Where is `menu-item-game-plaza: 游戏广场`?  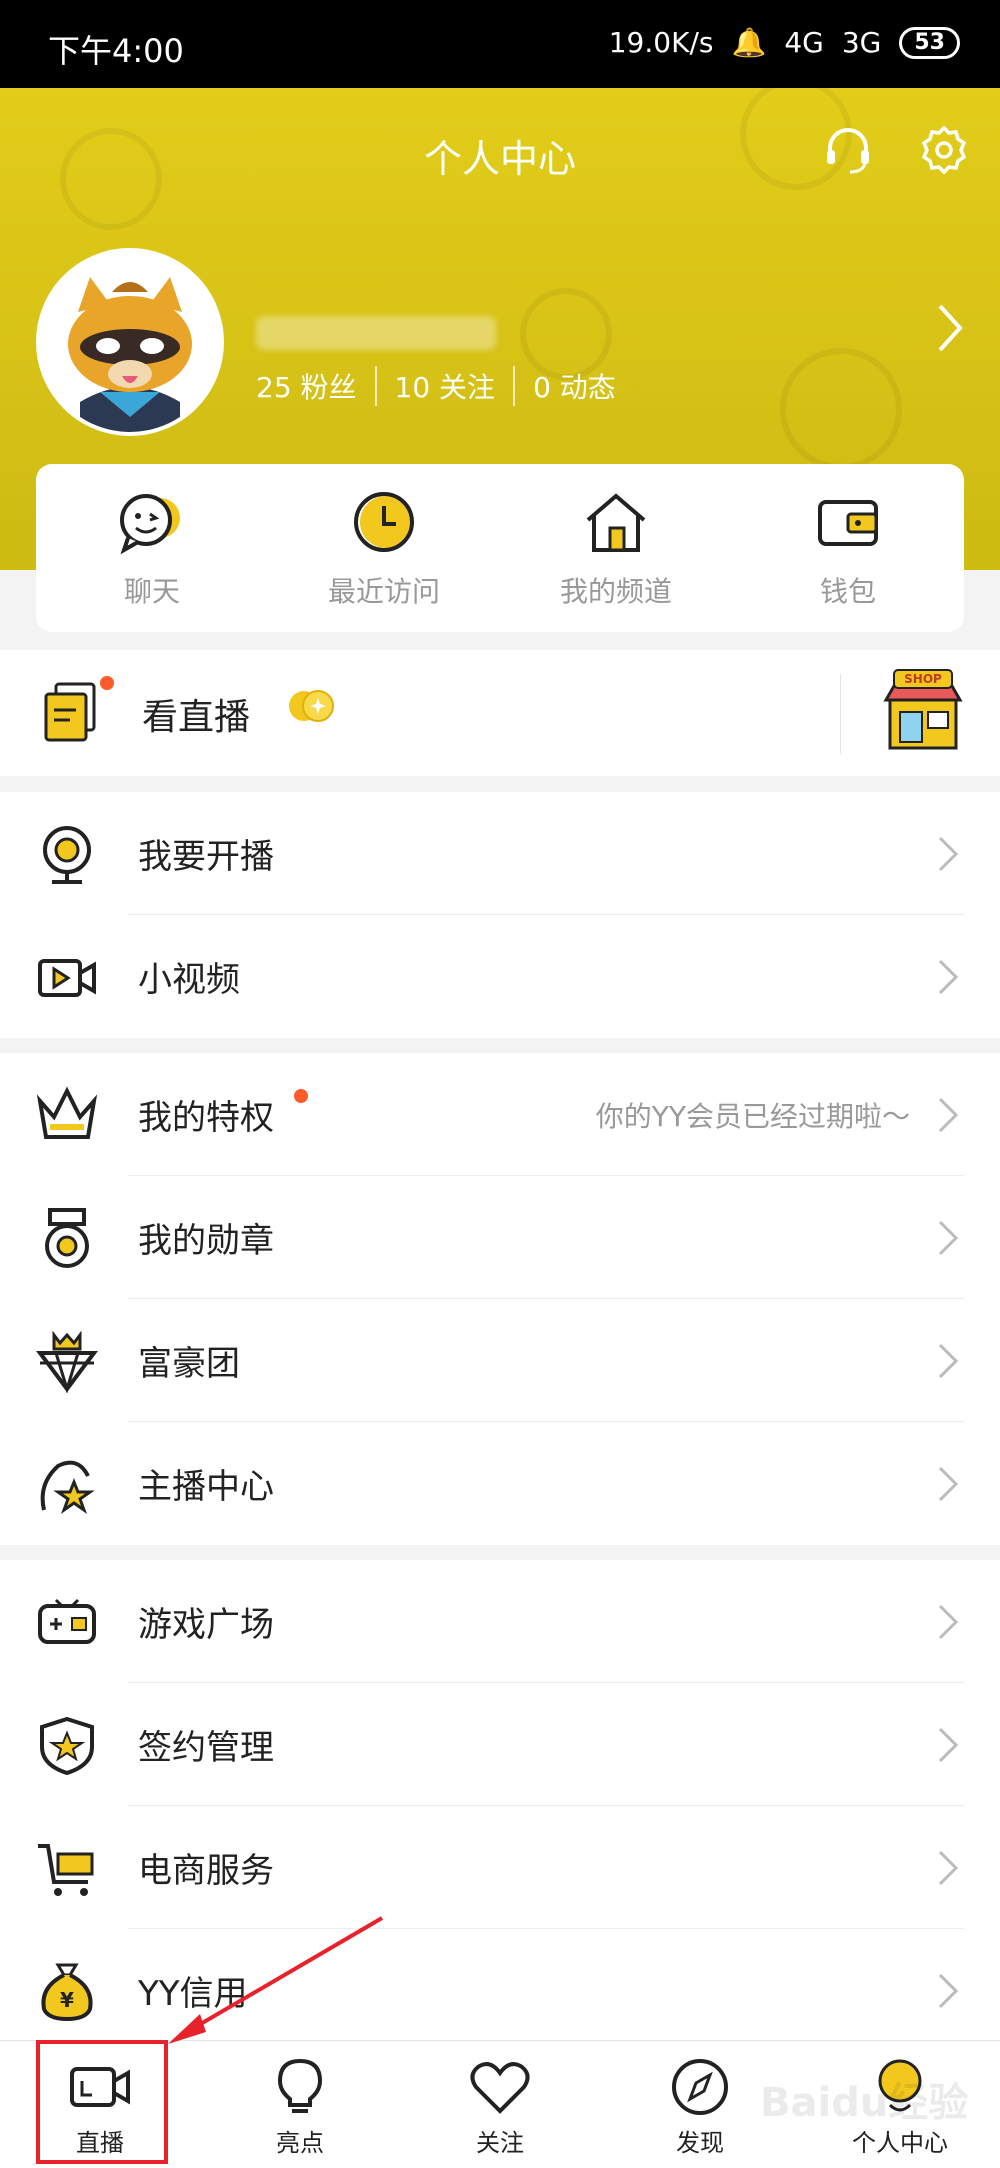
menu-item-game-plaza: 游戏广场 is located at coordinates (500, 1621).